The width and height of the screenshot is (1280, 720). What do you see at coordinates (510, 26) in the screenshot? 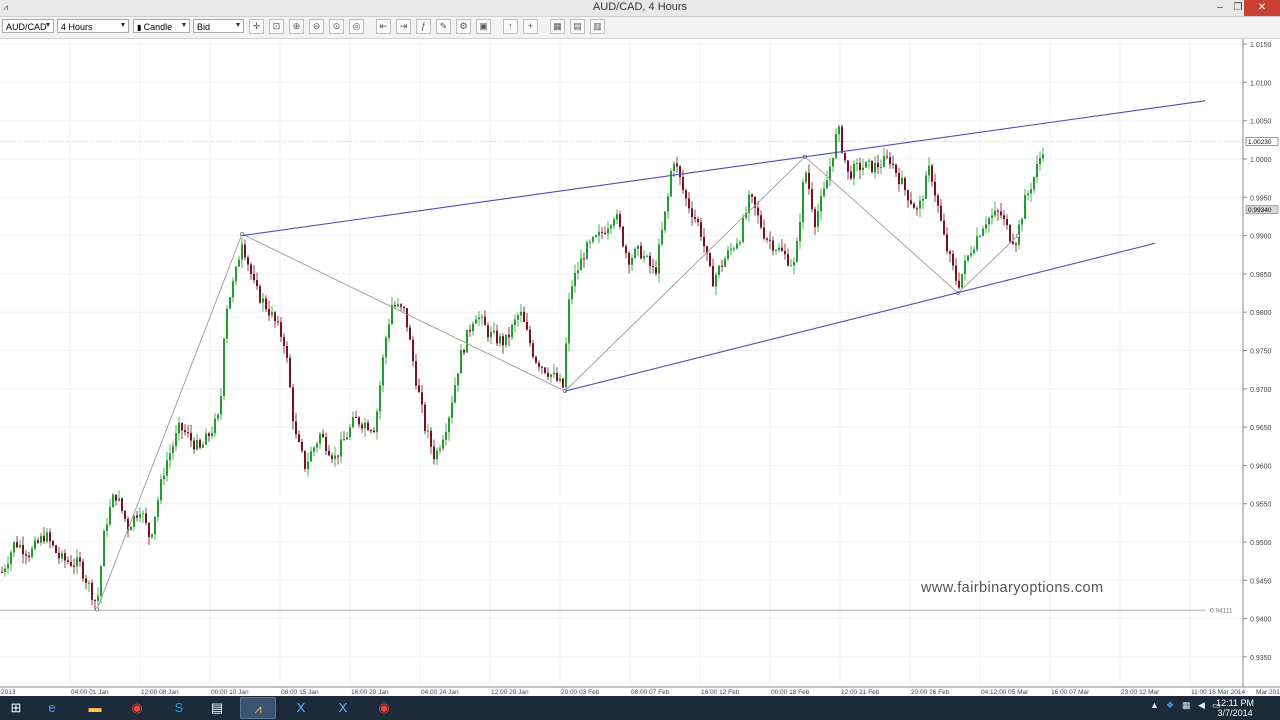
I see `up-arrow-icon: ↑` at bounding box center [510, 26].